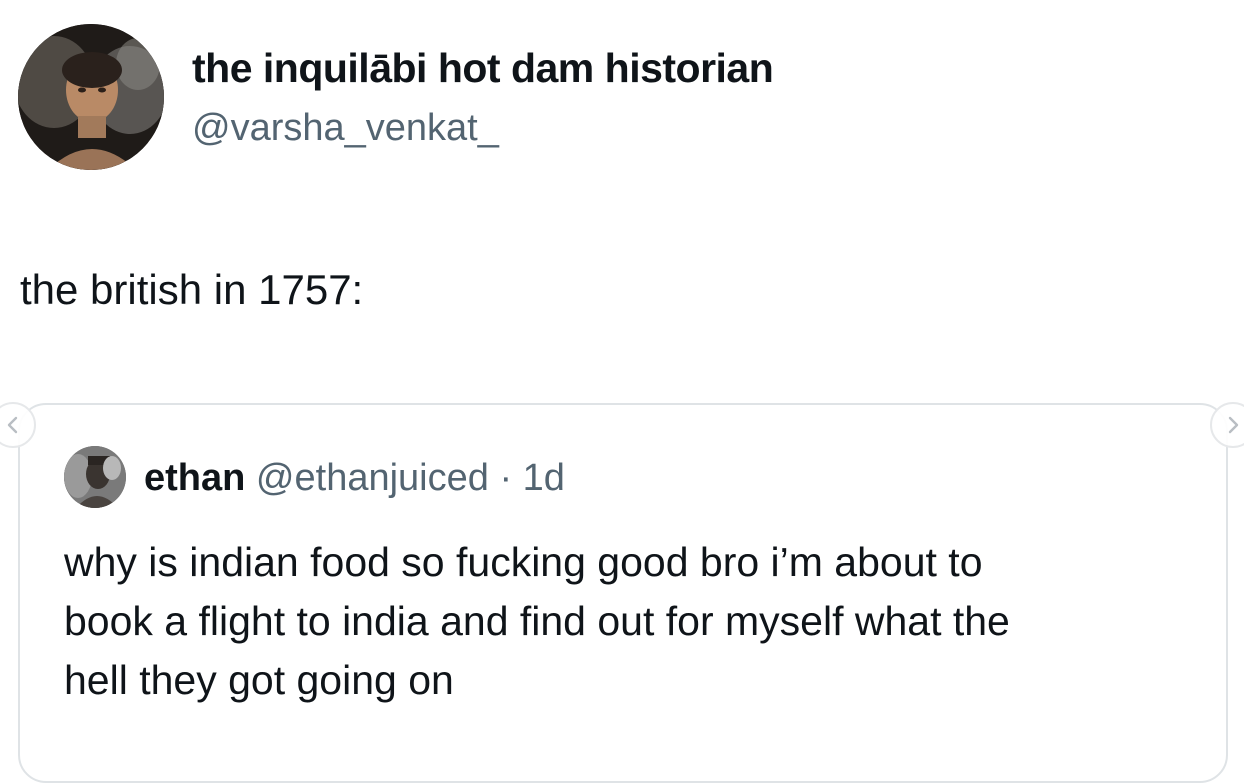 This screenshot has width=1244, height=783. I want to click on quoted-author-avatar, so click(95, 477).